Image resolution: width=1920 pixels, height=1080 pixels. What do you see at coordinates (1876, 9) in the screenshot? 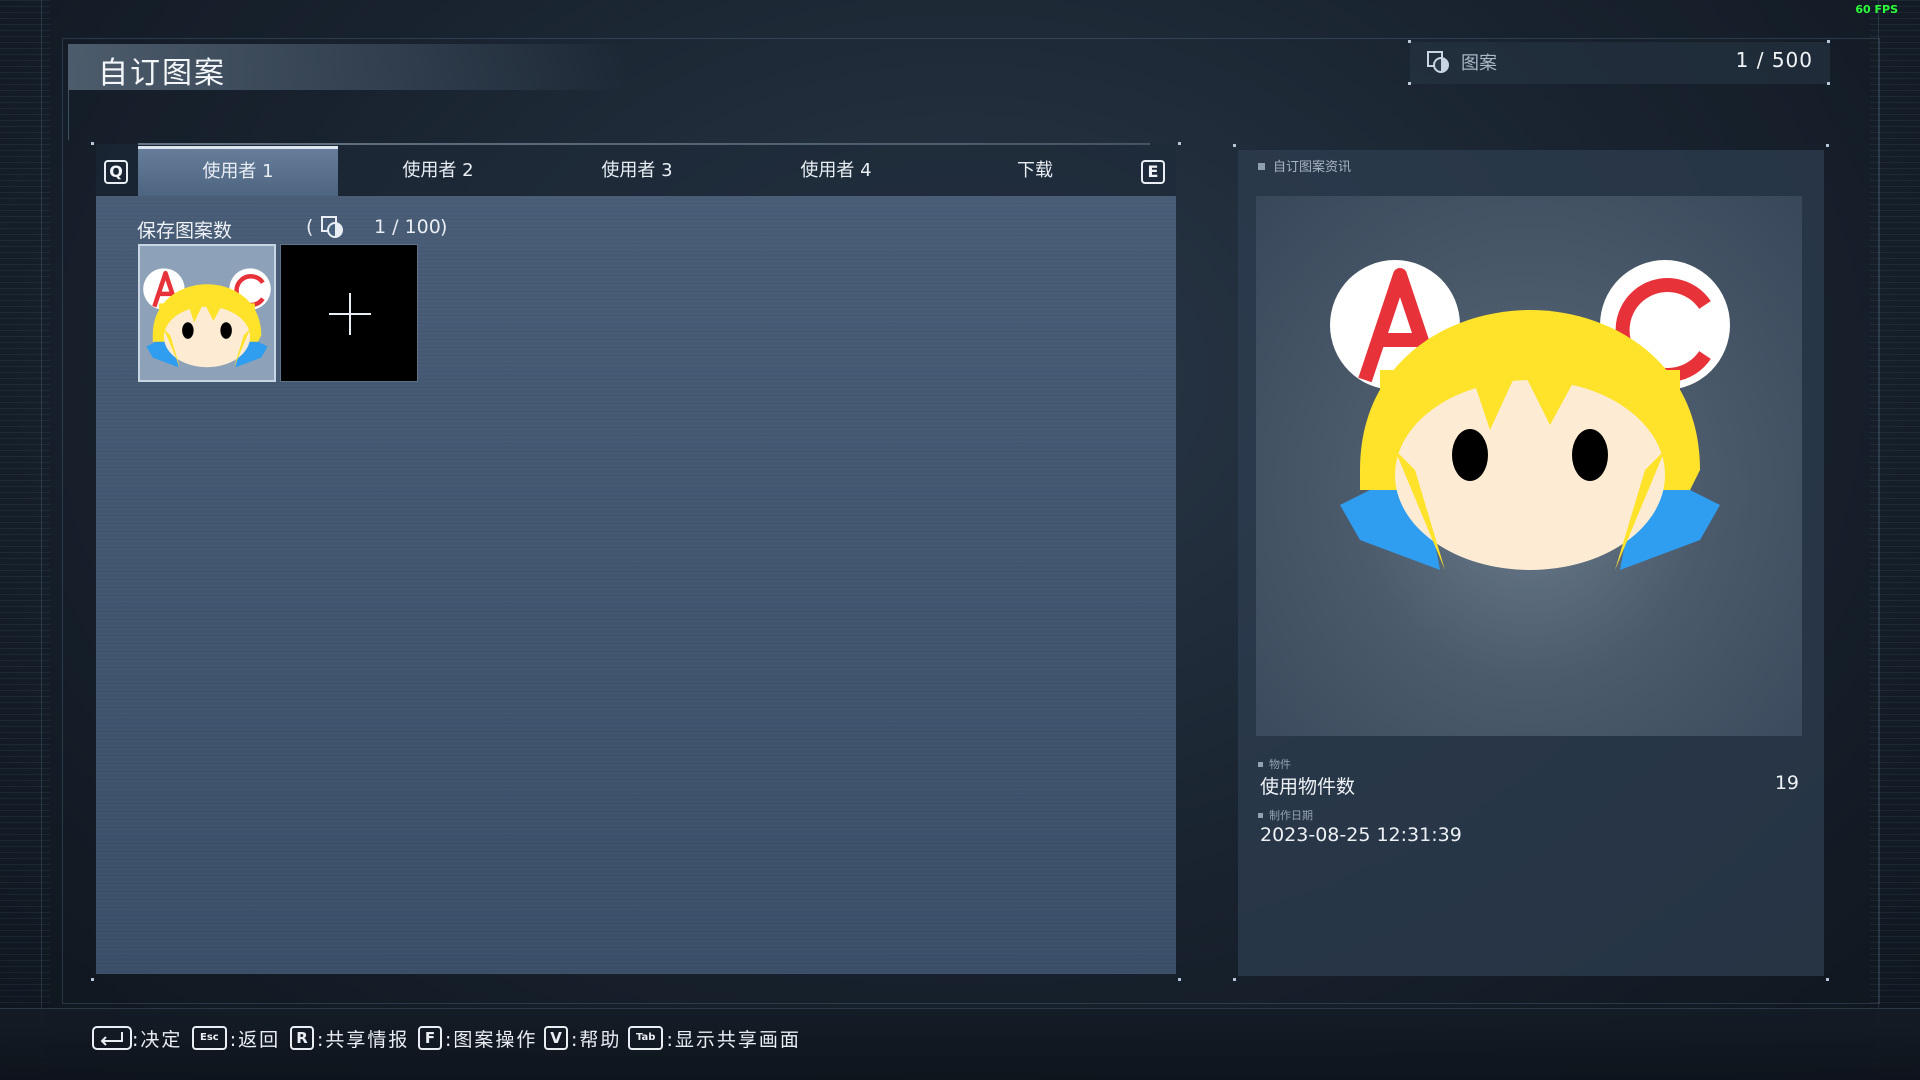
I see `fps-counter: 60 FPS` at bounding box center [1876, 9].